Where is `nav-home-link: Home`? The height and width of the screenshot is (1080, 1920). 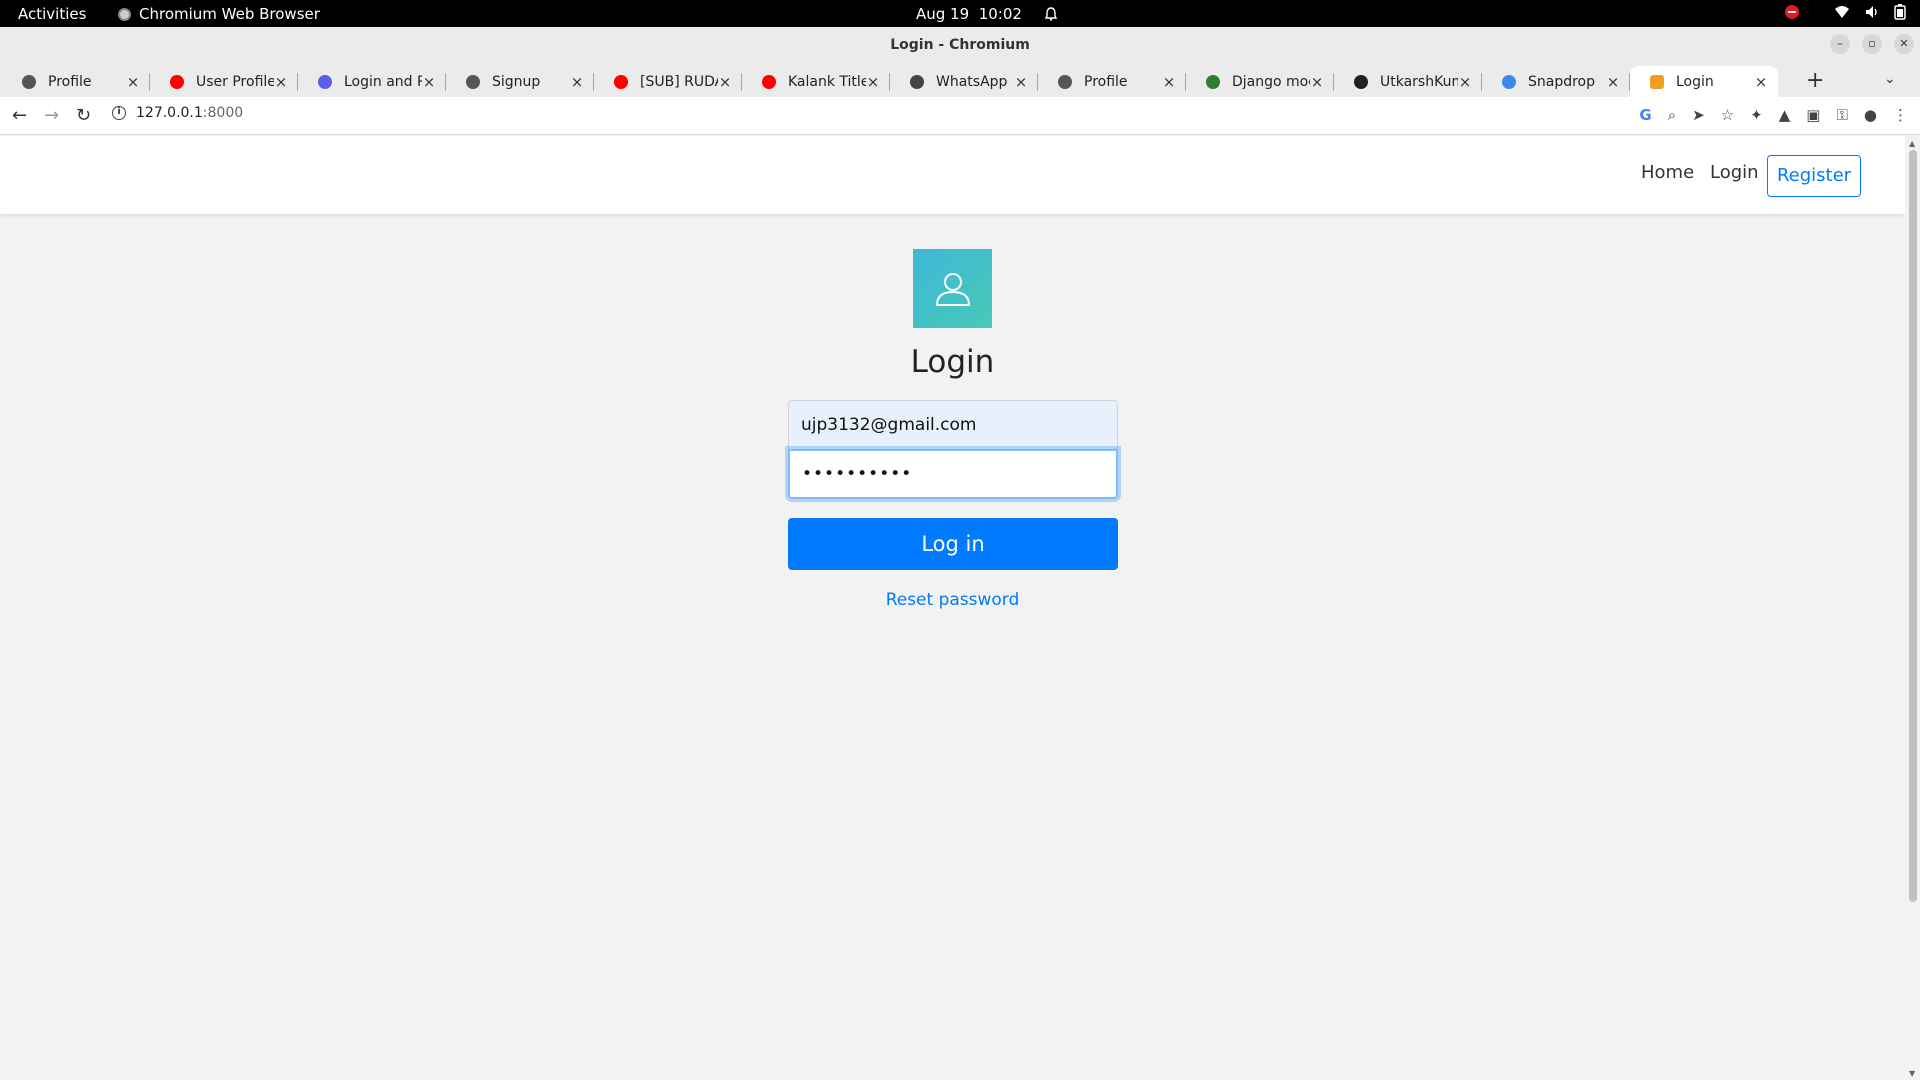
nav-home-link: Home is located at coordinates (1667, 172).